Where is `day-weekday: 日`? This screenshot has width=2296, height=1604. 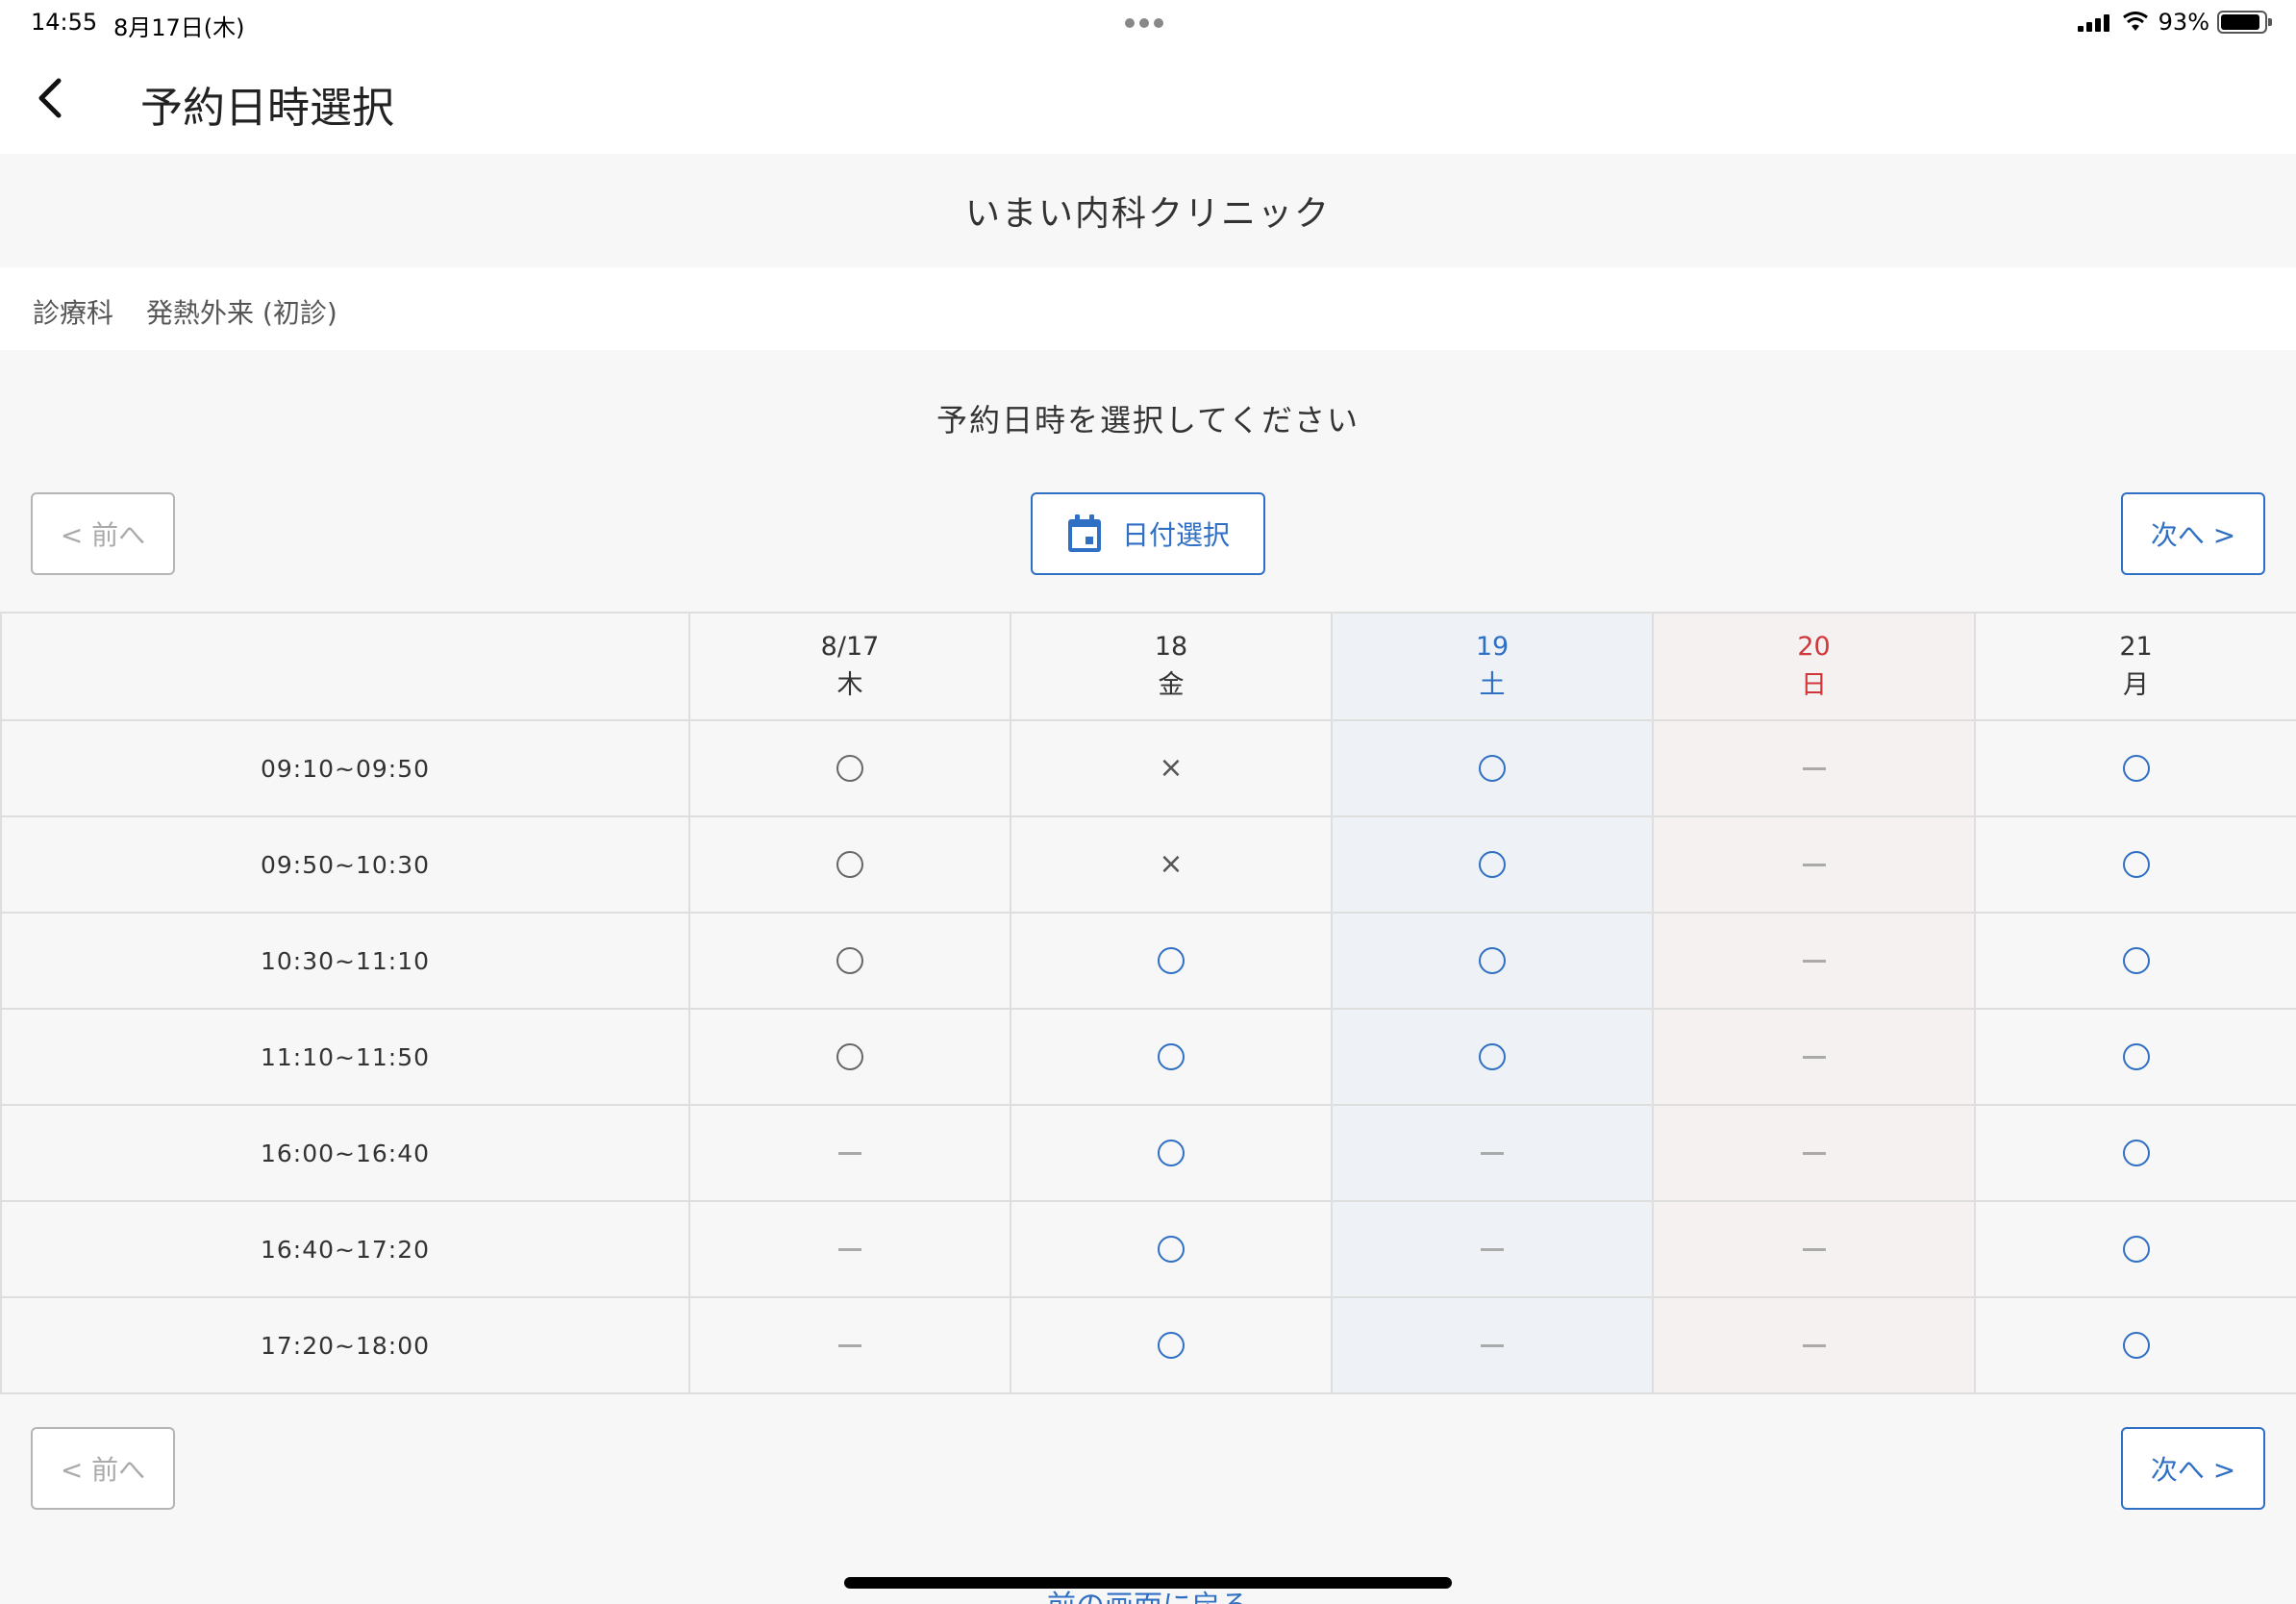 day-weekday: 日 is located at coordinates (1814, 685).